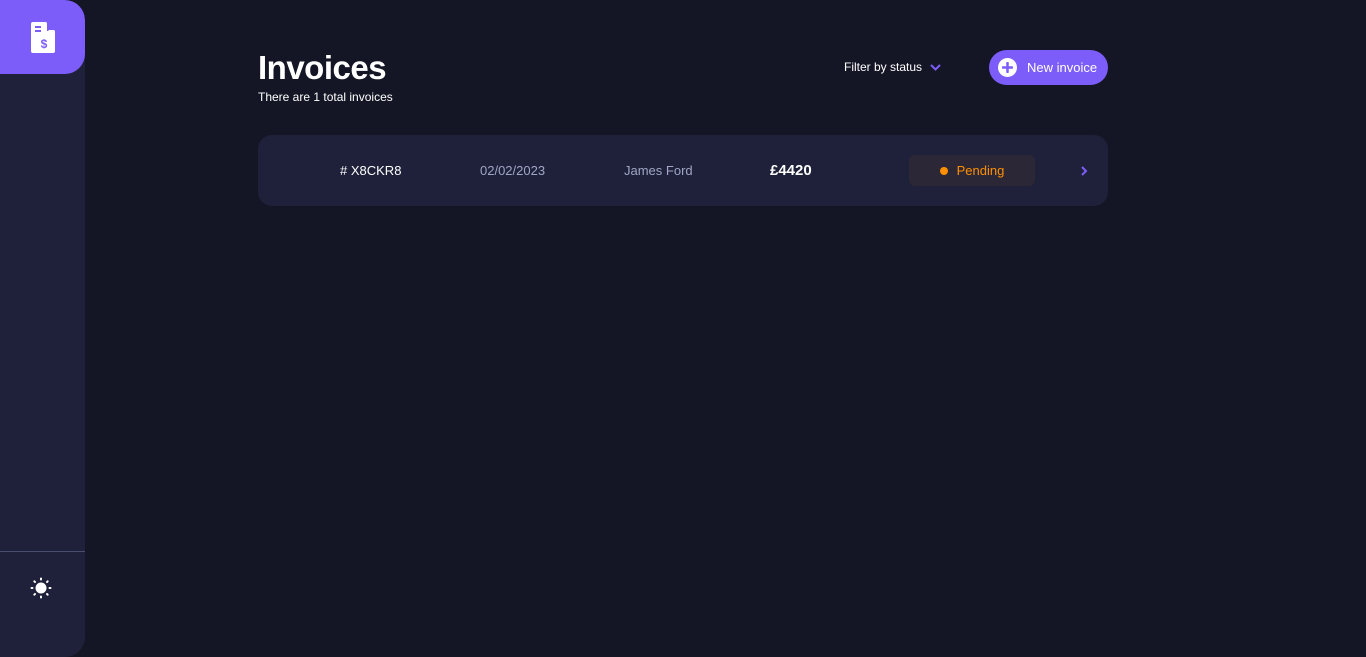 This screenshot has height=657, width=1366. Describe the element at coordinates (1084, 171) in the screenshot. I see `chevron-right-icon` at that location.